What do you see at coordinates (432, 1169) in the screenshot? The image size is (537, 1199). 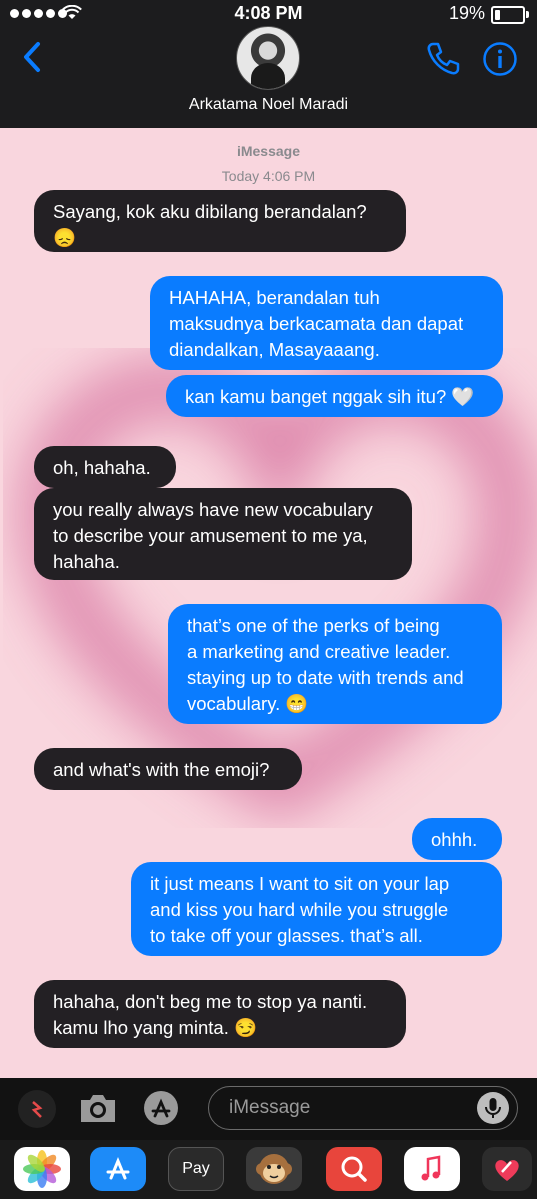 I see `music-icon` at bounding box center [432, 1169].